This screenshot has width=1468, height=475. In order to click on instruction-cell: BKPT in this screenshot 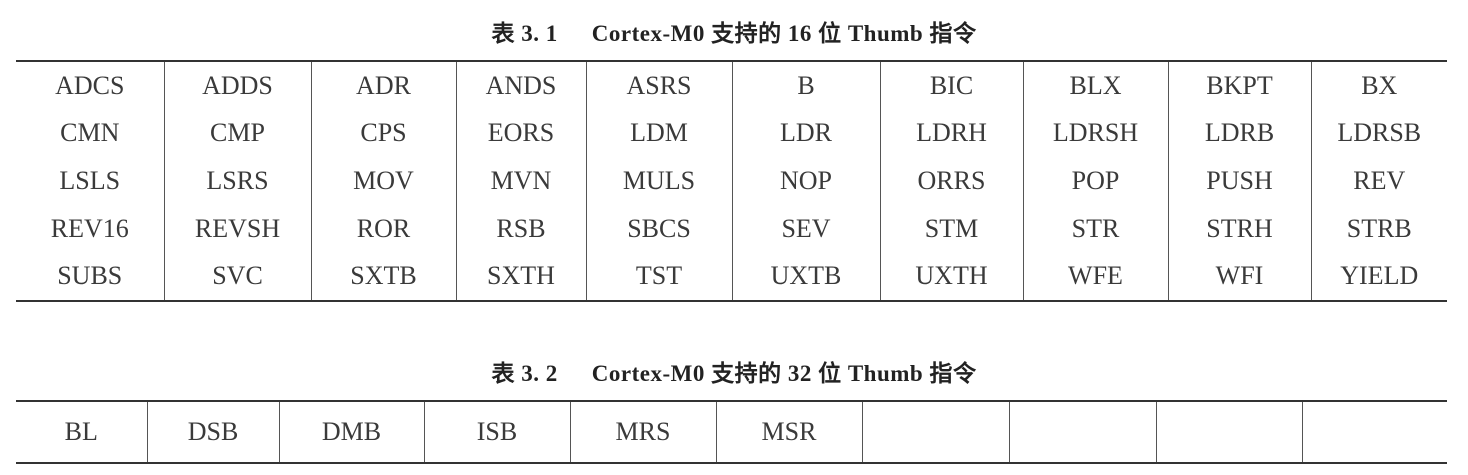, I will do `click(1239, 85)`.